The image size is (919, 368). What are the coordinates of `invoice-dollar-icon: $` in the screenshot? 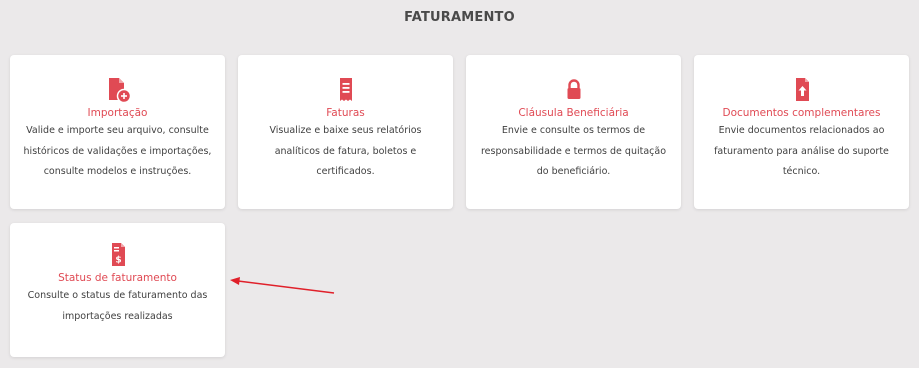 It's located at (117, 255).